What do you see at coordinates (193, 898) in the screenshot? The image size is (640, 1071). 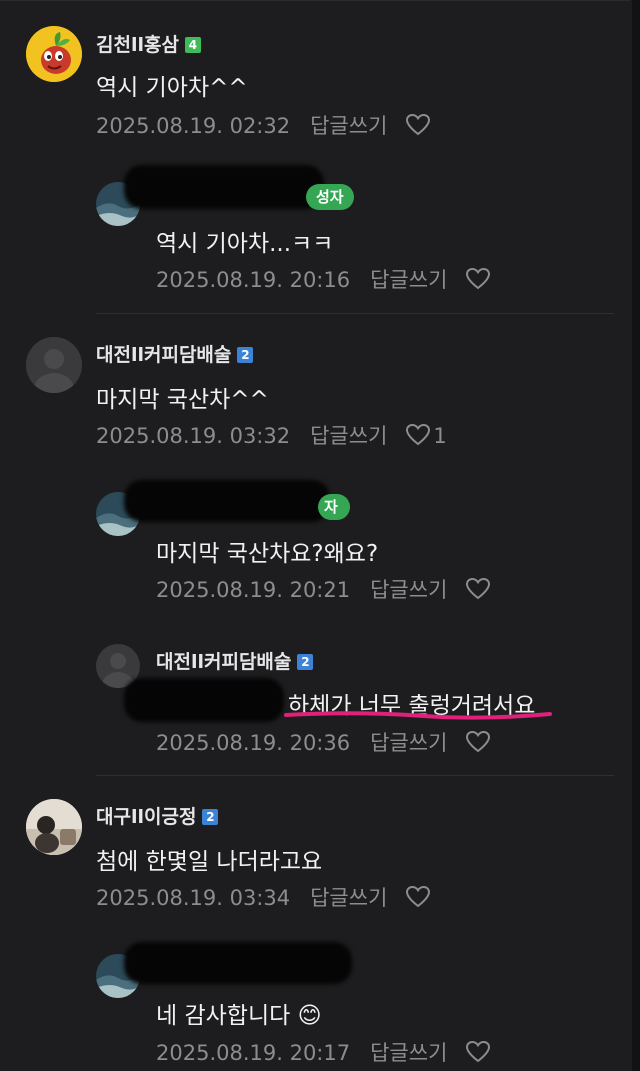 I see `comment-date: 2025.08.19. 03:34` at bounding box center [193, 898].